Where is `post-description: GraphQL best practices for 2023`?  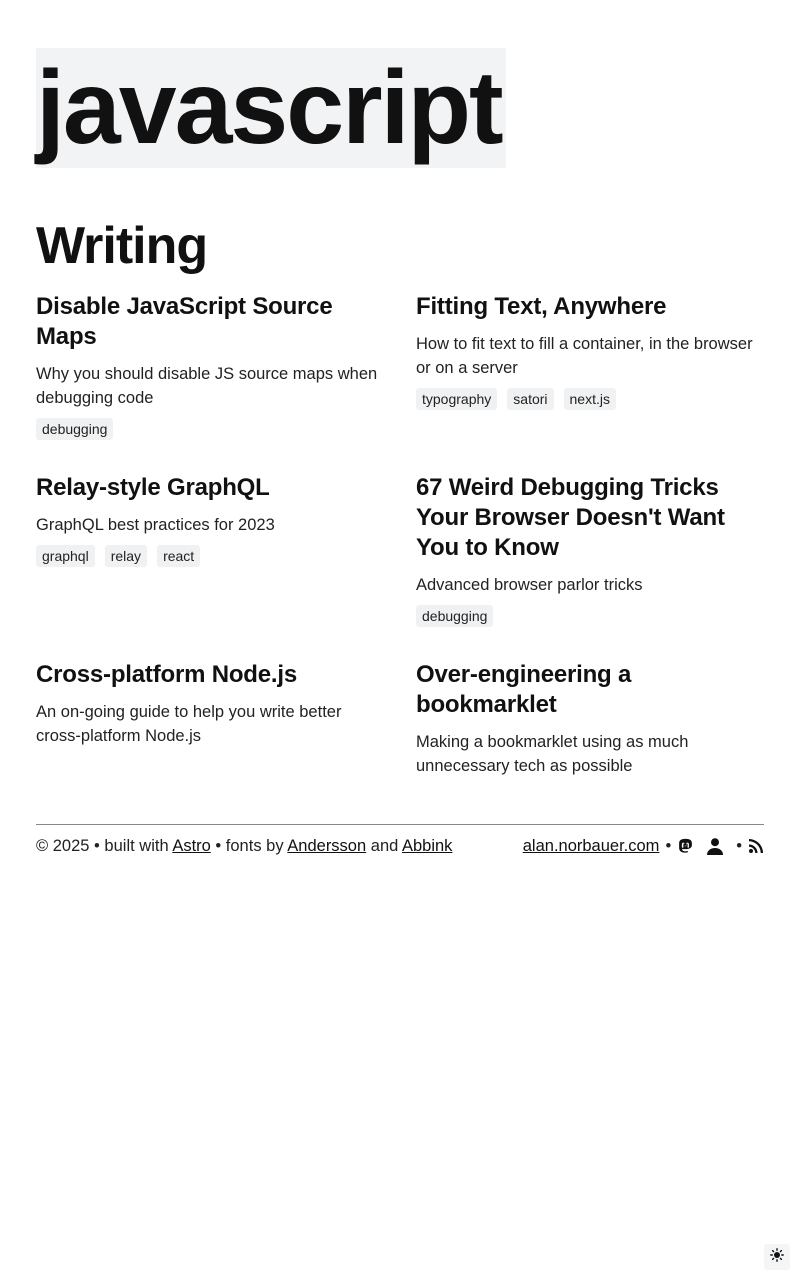 post-description: GraphQL best practices for 2023 is located at coordinates (155, 525).